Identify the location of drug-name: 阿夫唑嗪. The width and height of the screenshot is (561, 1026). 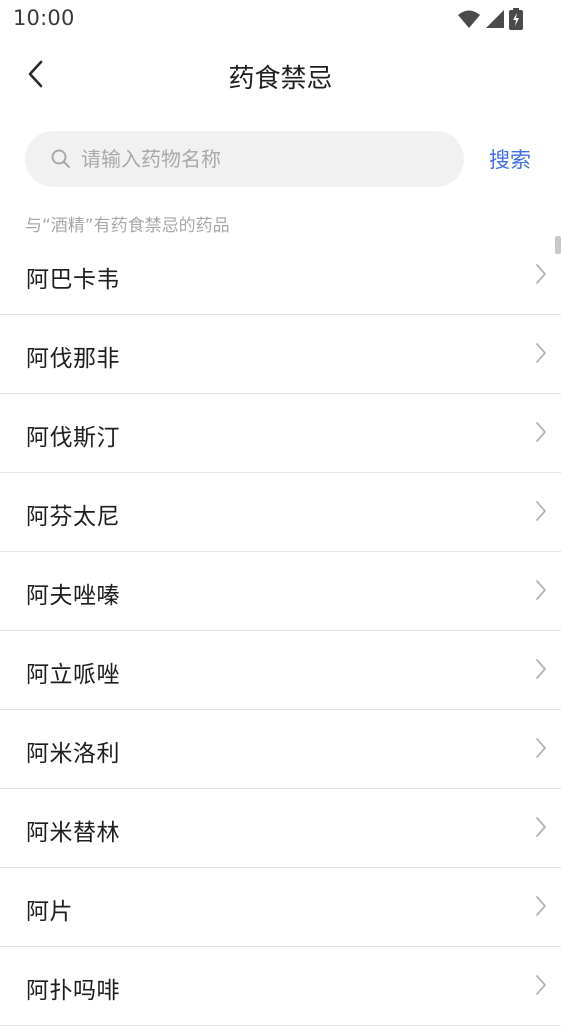
(73, 596).